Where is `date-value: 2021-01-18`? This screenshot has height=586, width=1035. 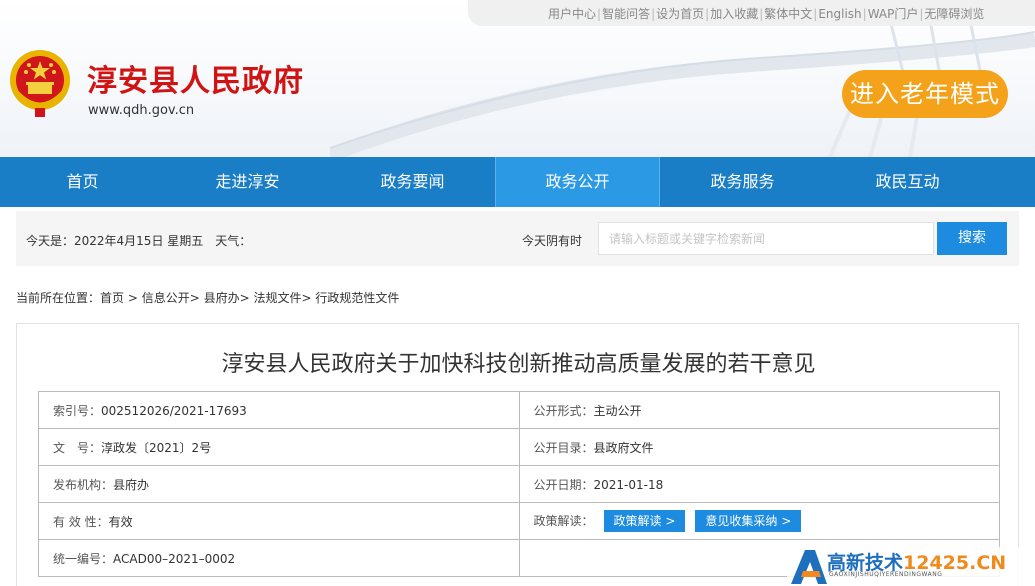 date-value: 2021-01-18 is located at coordinates (628, 484).